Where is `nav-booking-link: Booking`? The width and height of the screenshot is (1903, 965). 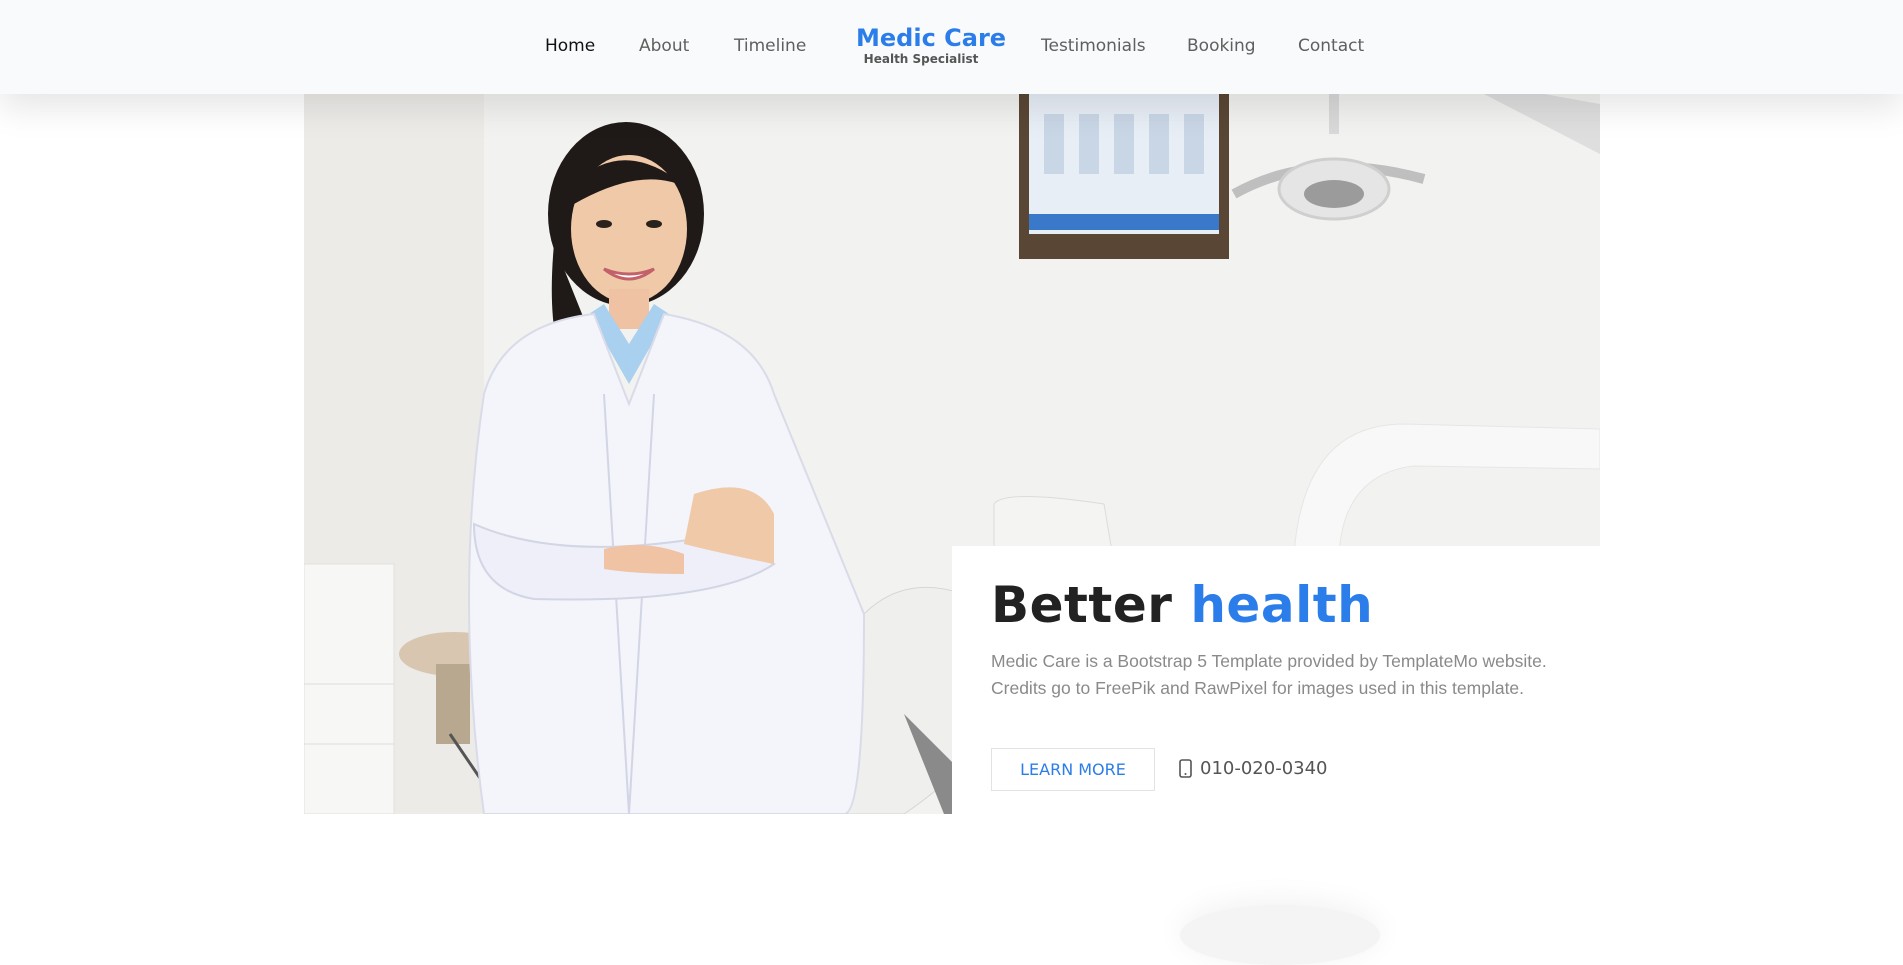
nav-booking-link: Booking is located at coordinates (1221, 46).